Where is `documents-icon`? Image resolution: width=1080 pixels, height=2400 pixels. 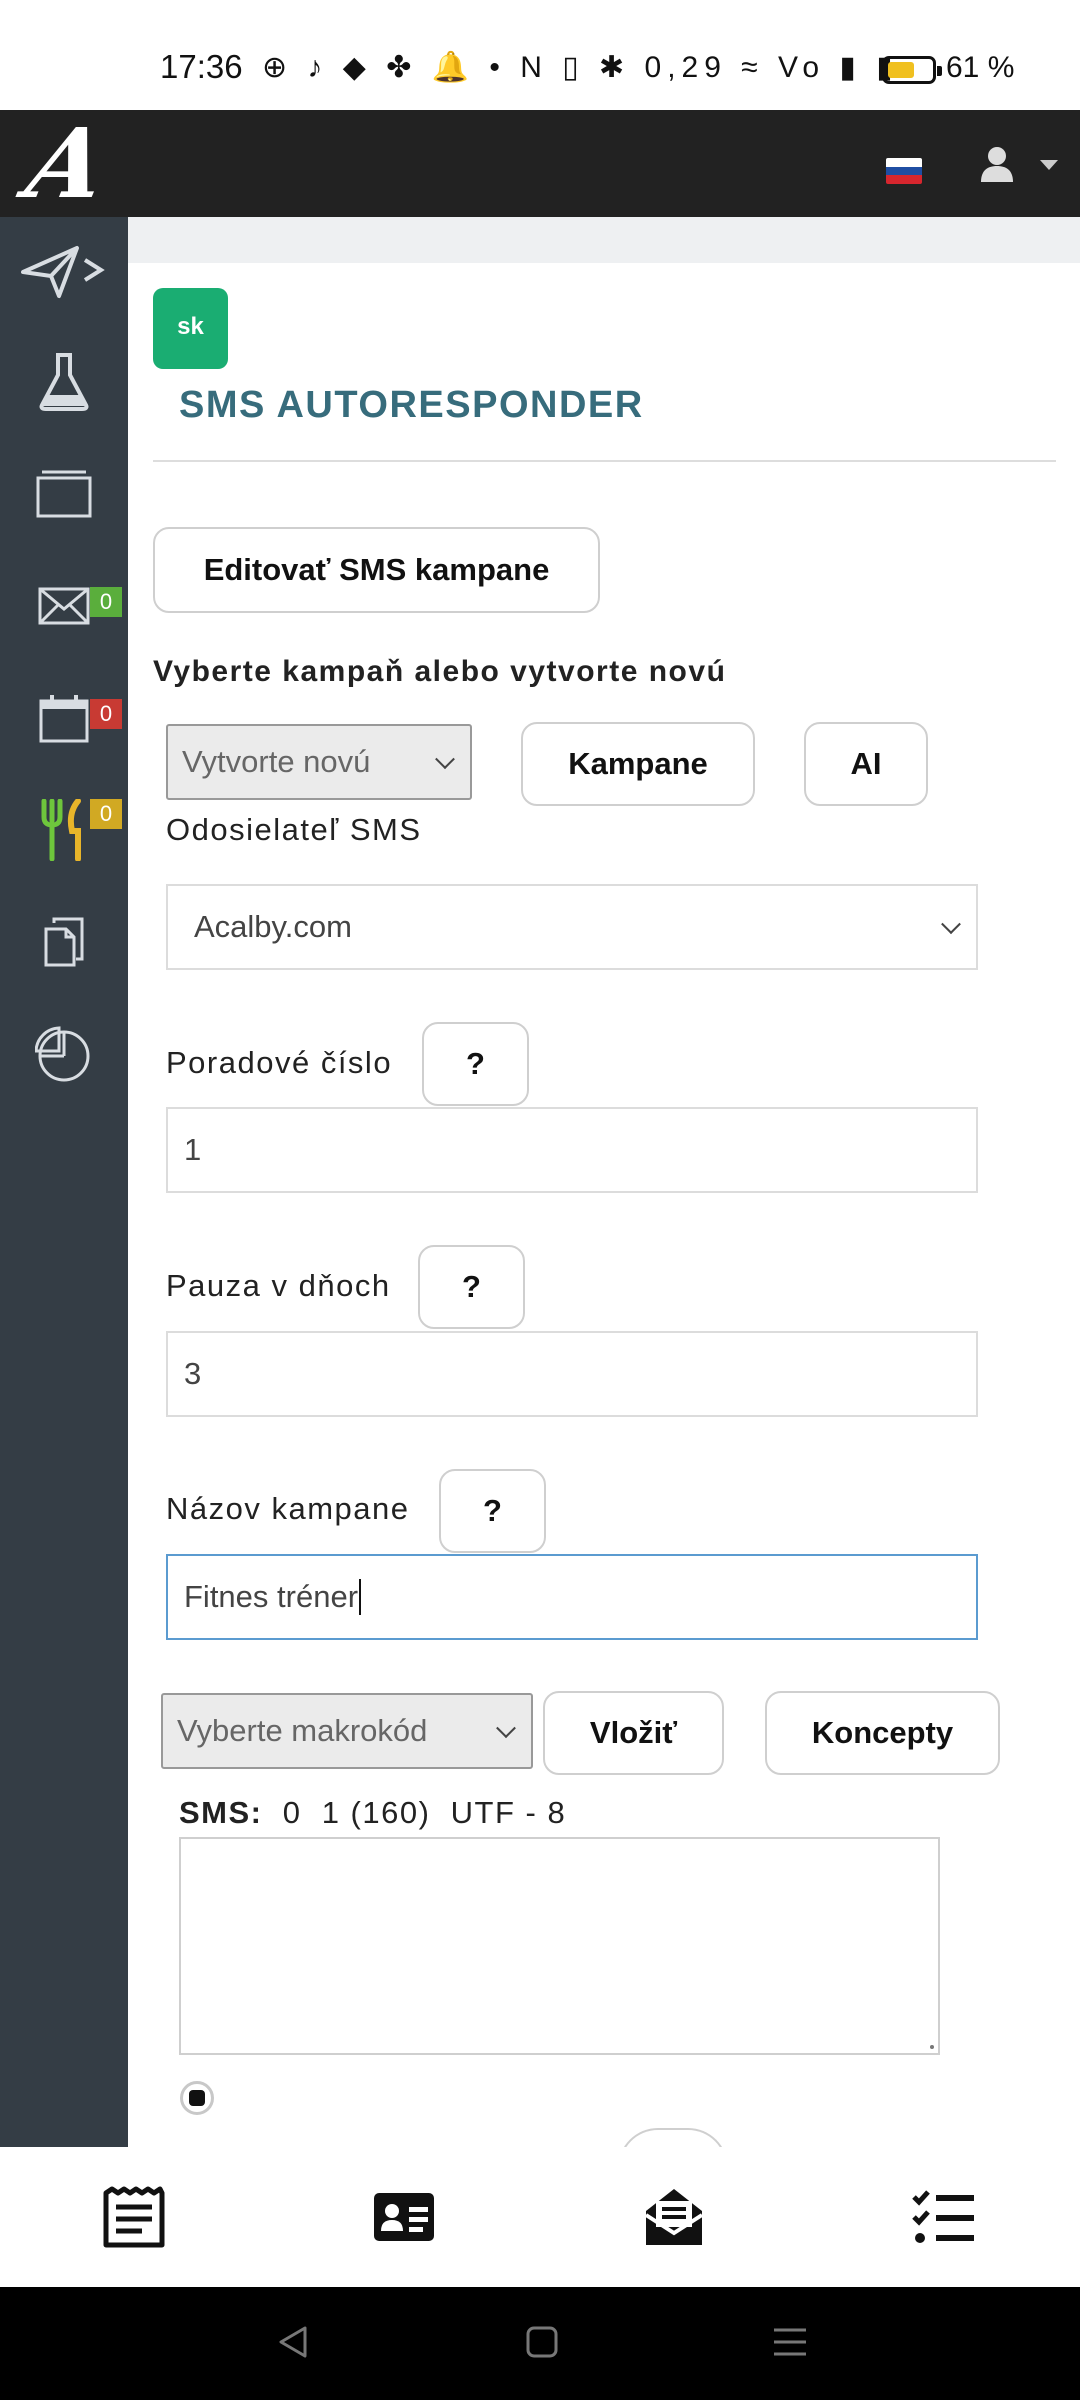 documents-icon is located at coordinates (64, 942).